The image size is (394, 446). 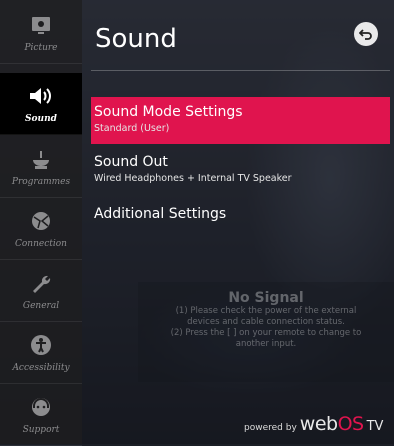 What do you see at coordinates (41, 430) in the screenshot?
I see `sidebar-item-label: Support` at bounding box center [41, 430].